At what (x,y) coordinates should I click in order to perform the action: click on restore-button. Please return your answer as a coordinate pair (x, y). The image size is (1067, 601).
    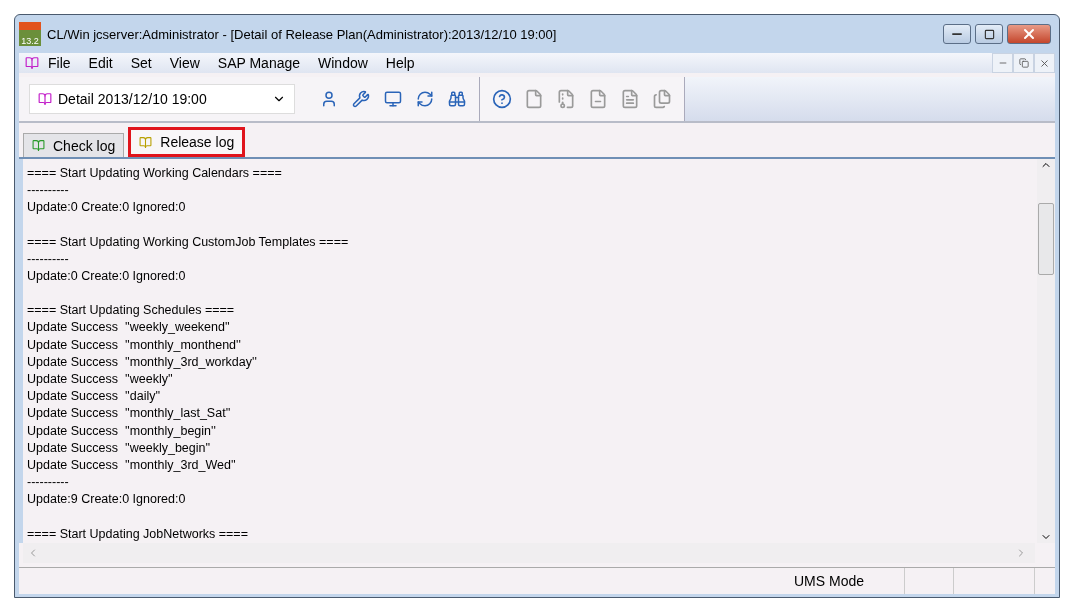
    Looking at the image, I should click on (1023, 63).